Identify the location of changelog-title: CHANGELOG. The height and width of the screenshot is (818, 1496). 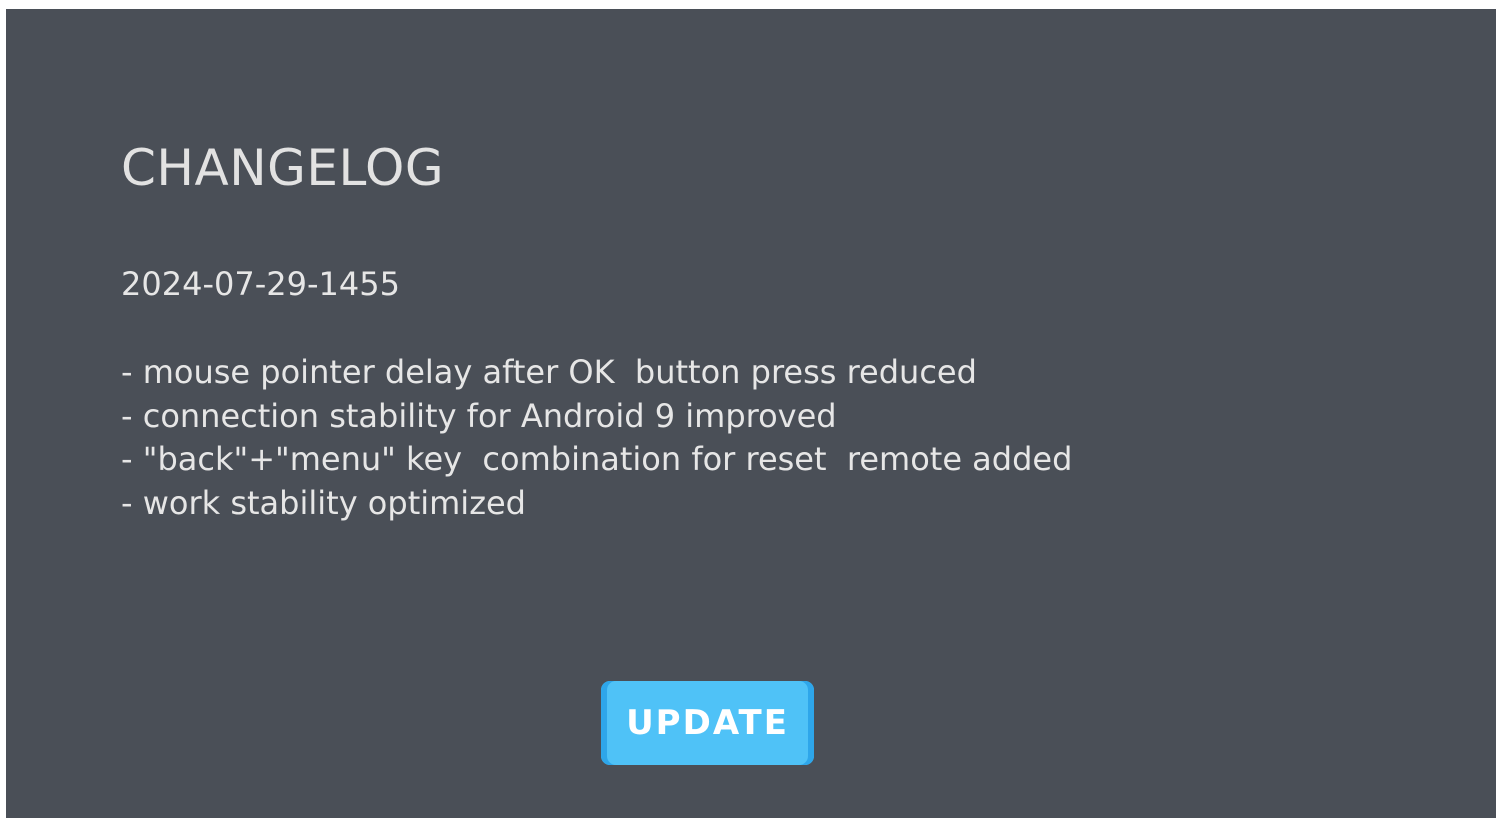
(283, 168).